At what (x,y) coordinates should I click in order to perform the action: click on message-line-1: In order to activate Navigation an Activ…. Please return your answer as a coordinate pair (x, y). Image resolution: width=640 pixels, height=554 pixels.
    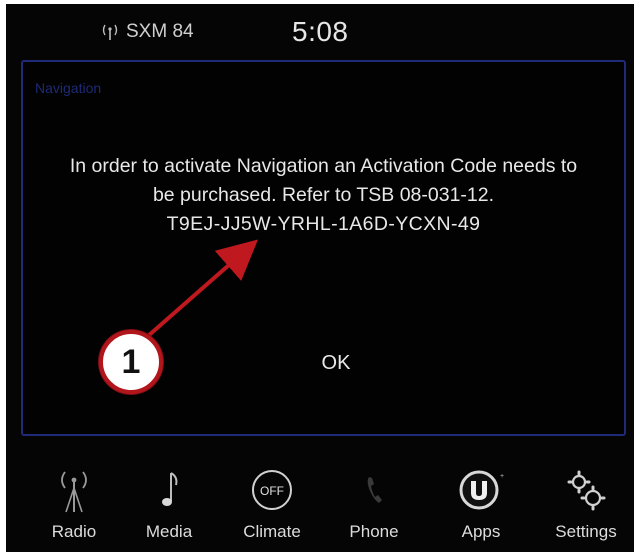
    Looking at the image, I should click on (323, 166).